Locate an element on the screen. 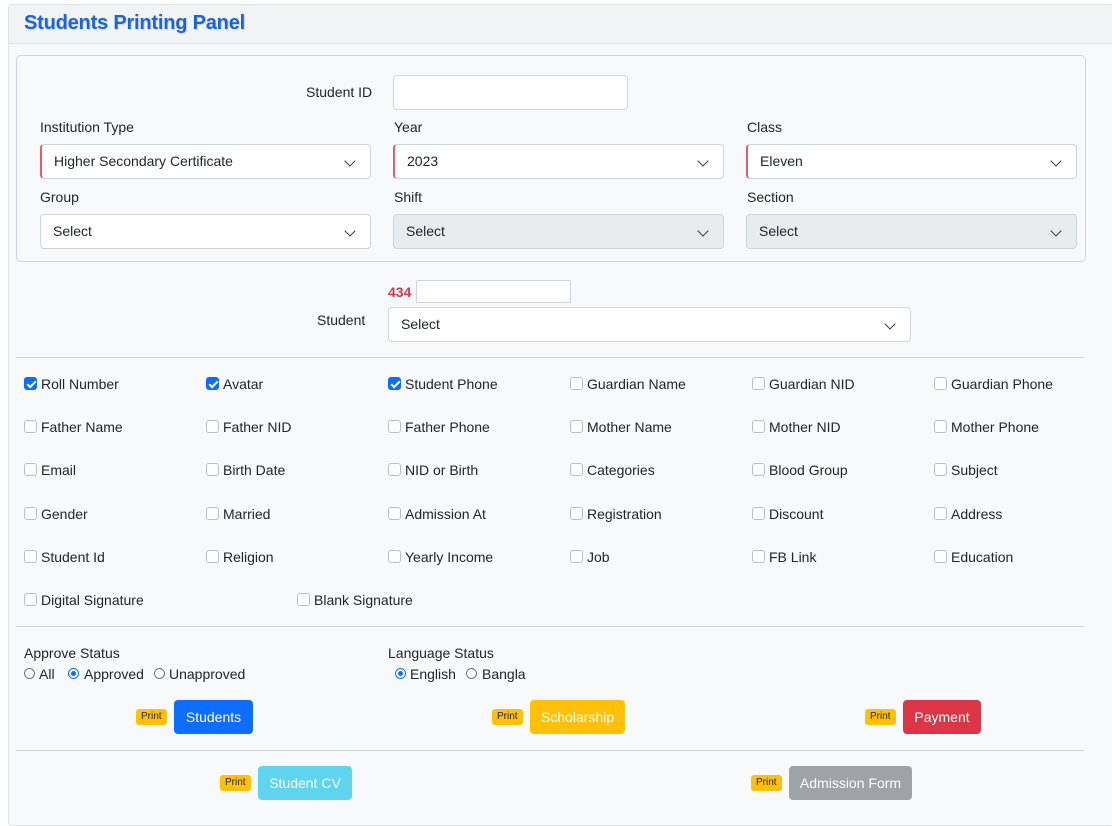 Image resolution: width=1112 pixels, height=826 pixels. radio-unapproved is located at coordinates (159, 673).